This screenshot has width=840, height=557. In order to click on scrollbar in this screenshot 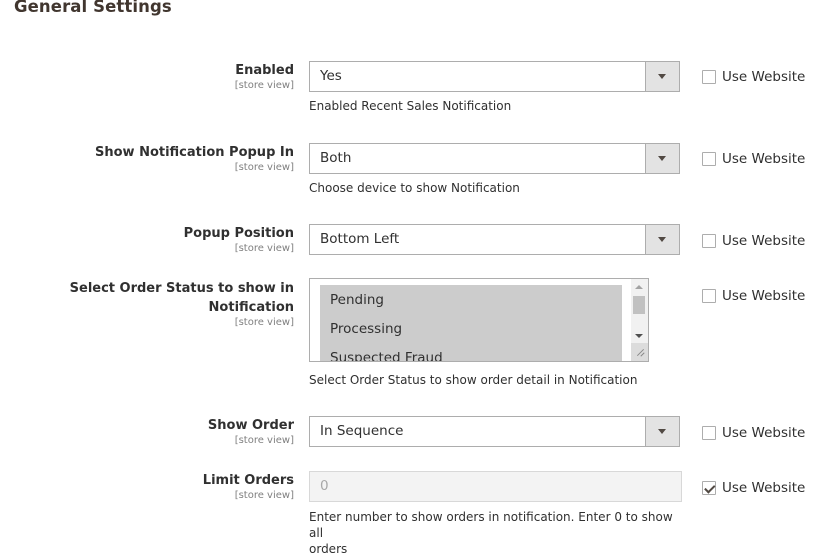, I will do `click(639, 320)`.